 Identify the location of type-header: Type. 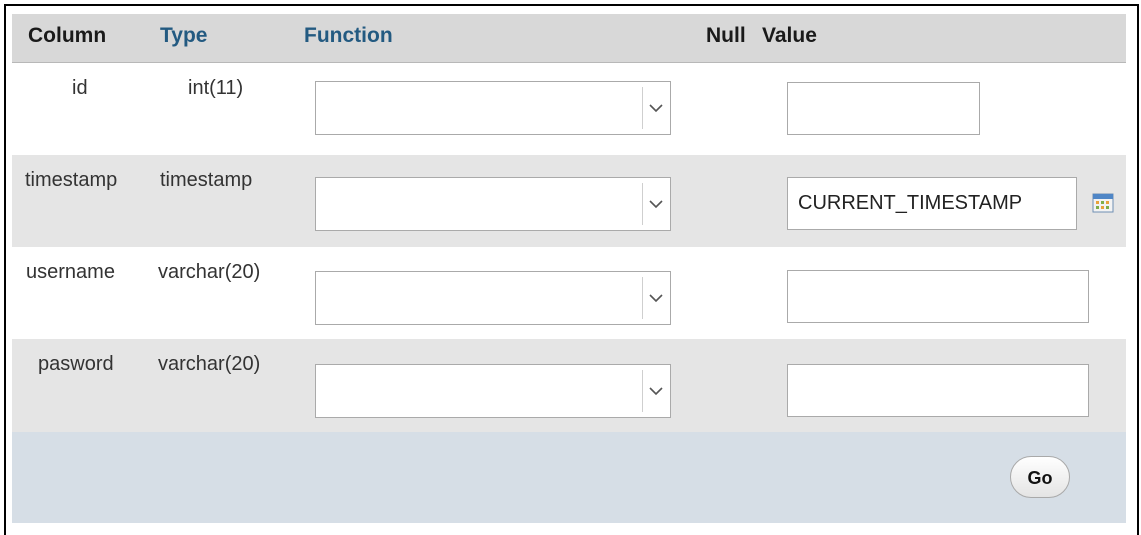
(183, 36).